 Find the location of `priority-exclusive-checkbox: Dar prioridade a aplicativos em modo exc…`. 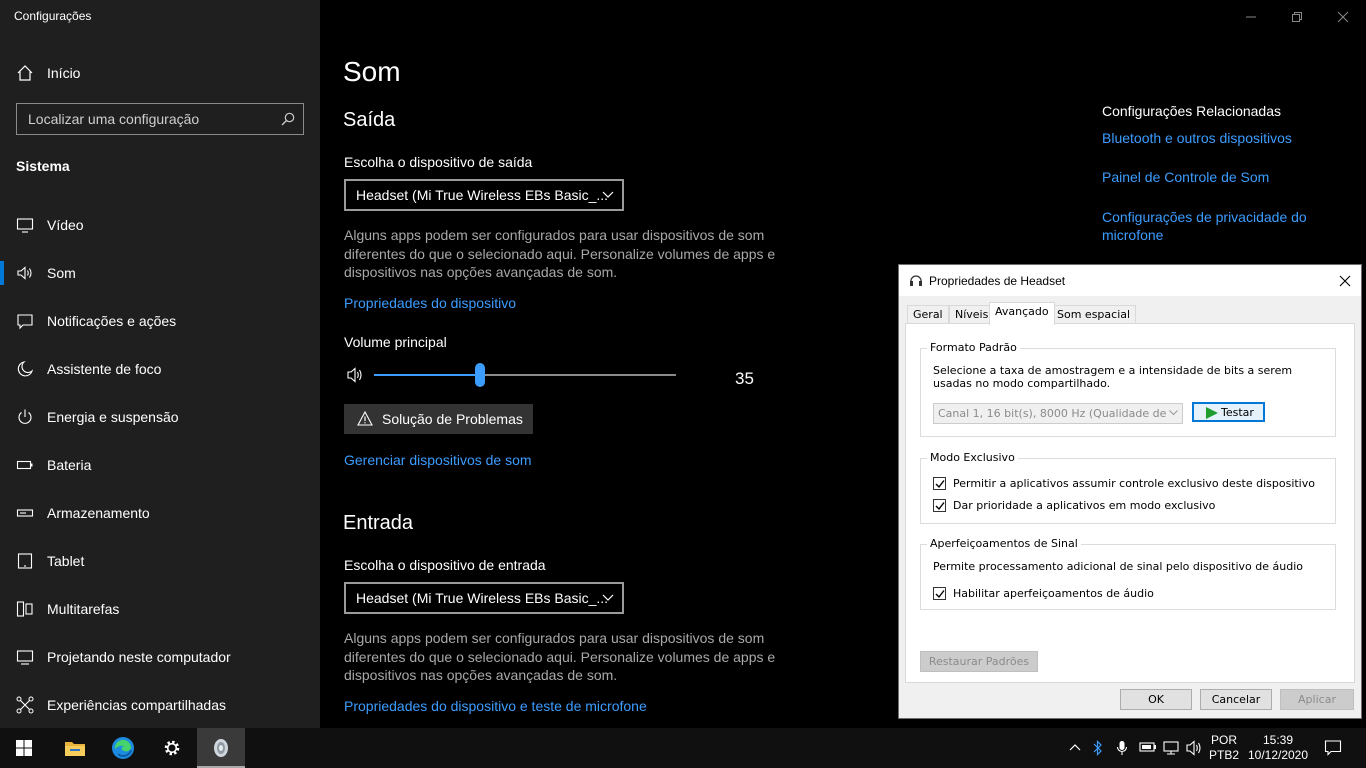

priority-exclusive-checkbox: Dar prioridade a aplicativos em modo exc… is located at coordinates (1128, 506).